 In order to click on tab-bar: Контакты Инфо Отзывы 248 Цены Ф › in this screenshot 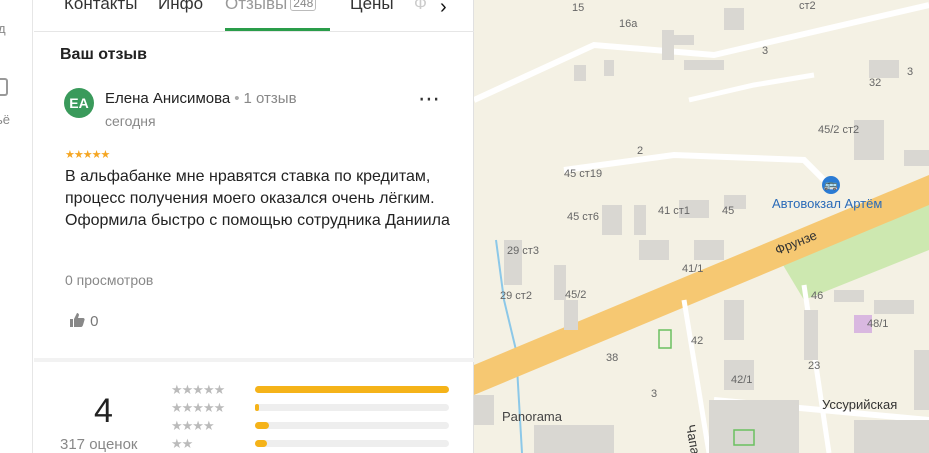, I will do `click(254, 16)`.